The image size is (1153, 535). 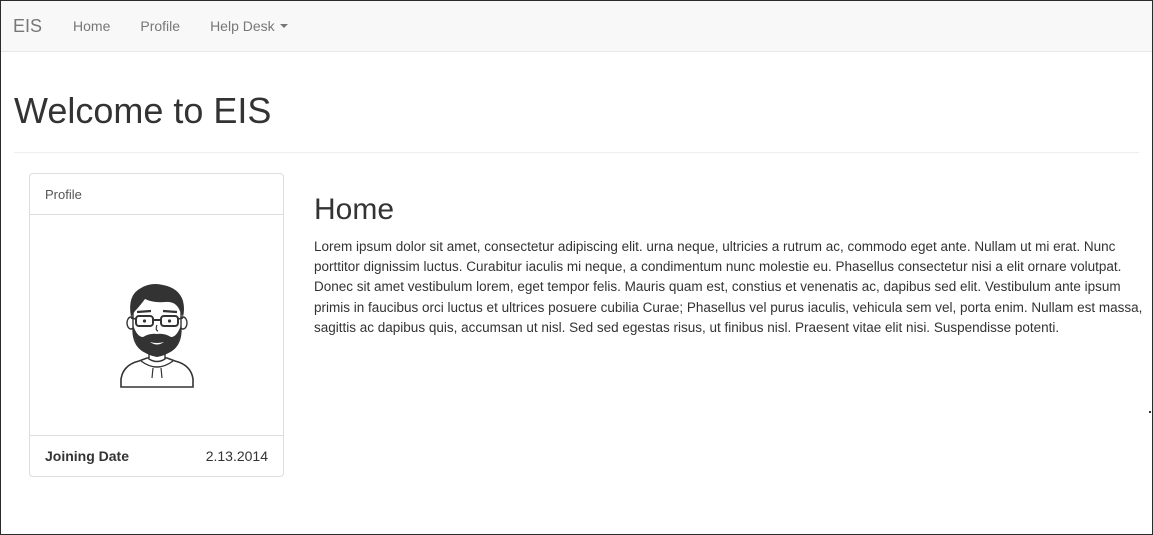 I want to click on profile-panel: Profile Joining Date 2.13.2014, so click(x=156, y=325).